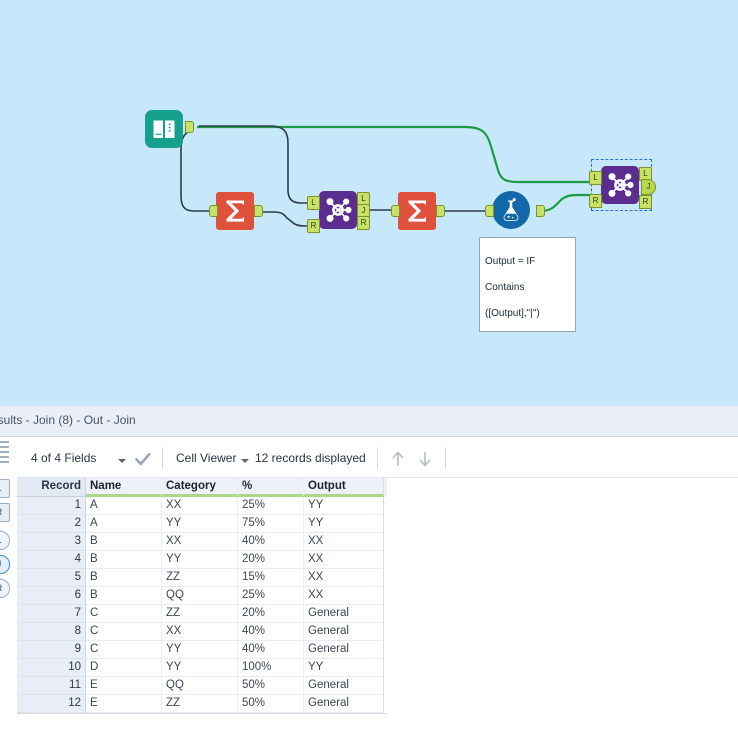 This screenshot has height=741, width=738. What do you see at coordinates (271, 578) in the screenshot?
I see `cell-pct: 15%` at bounding box center [271, 578].